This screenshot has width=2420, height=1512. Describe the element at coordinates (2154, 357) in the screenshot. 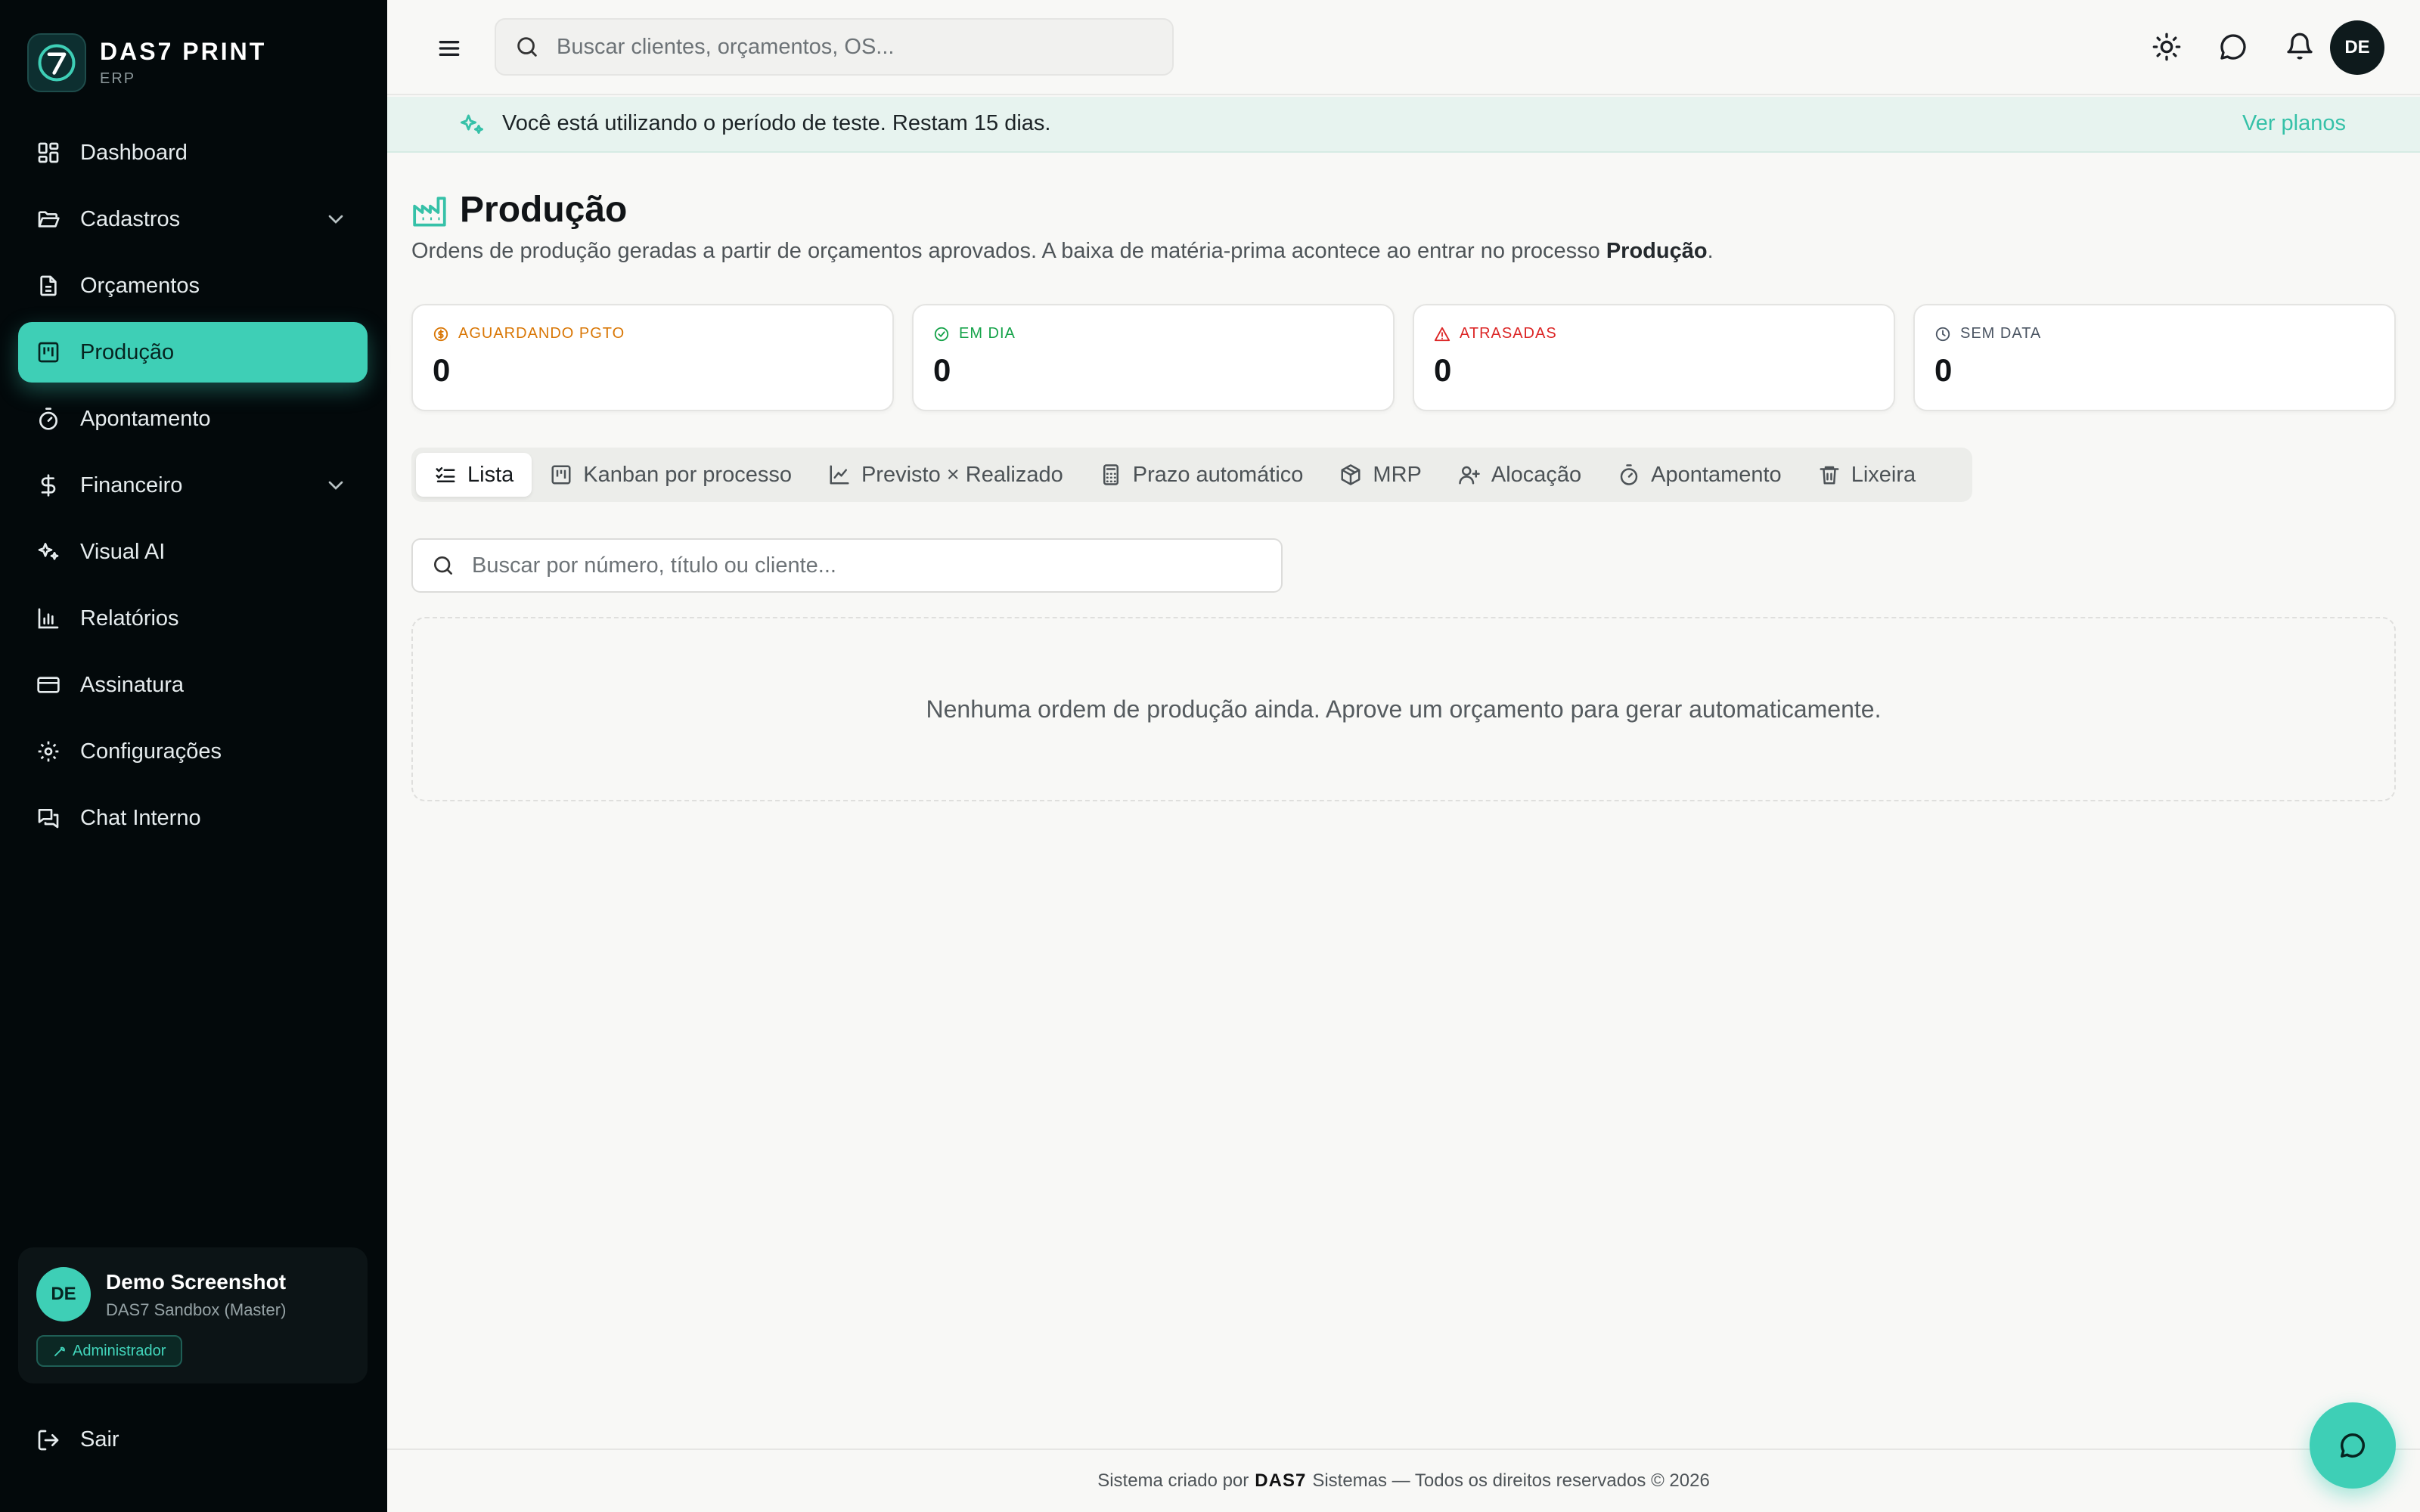

I see `stat-card-no-date: SEM DATA 0` at that location.